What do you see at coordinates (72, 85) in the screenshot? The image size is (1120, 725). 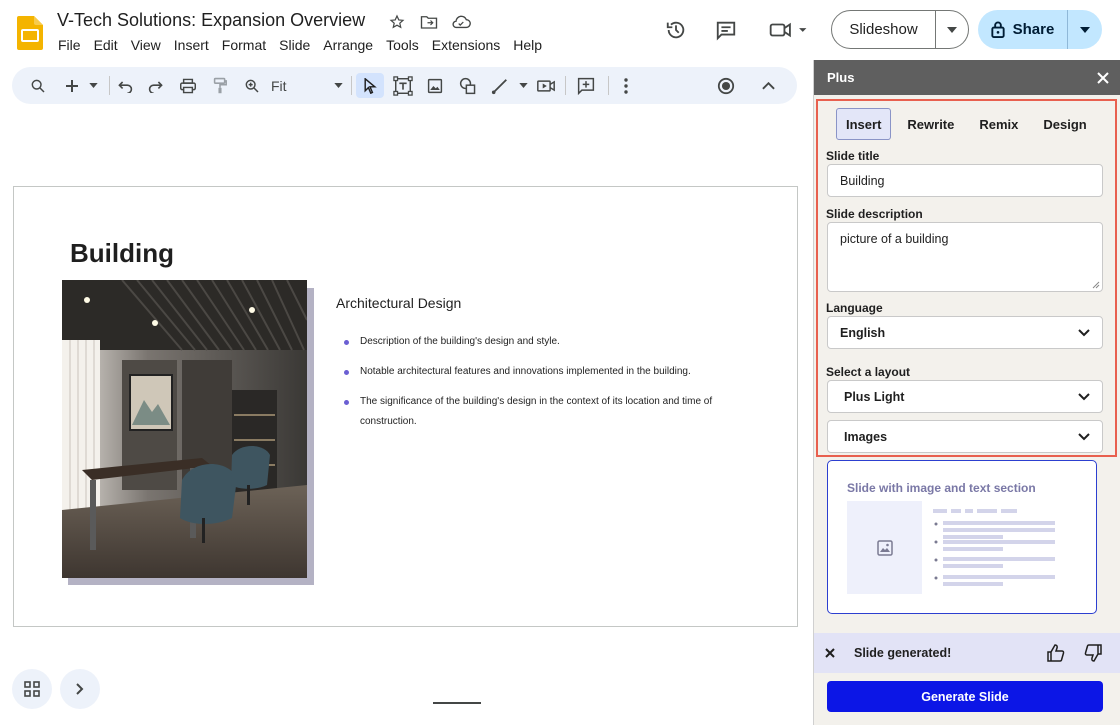 I see `add-icon` at bounding box center [72, 85].